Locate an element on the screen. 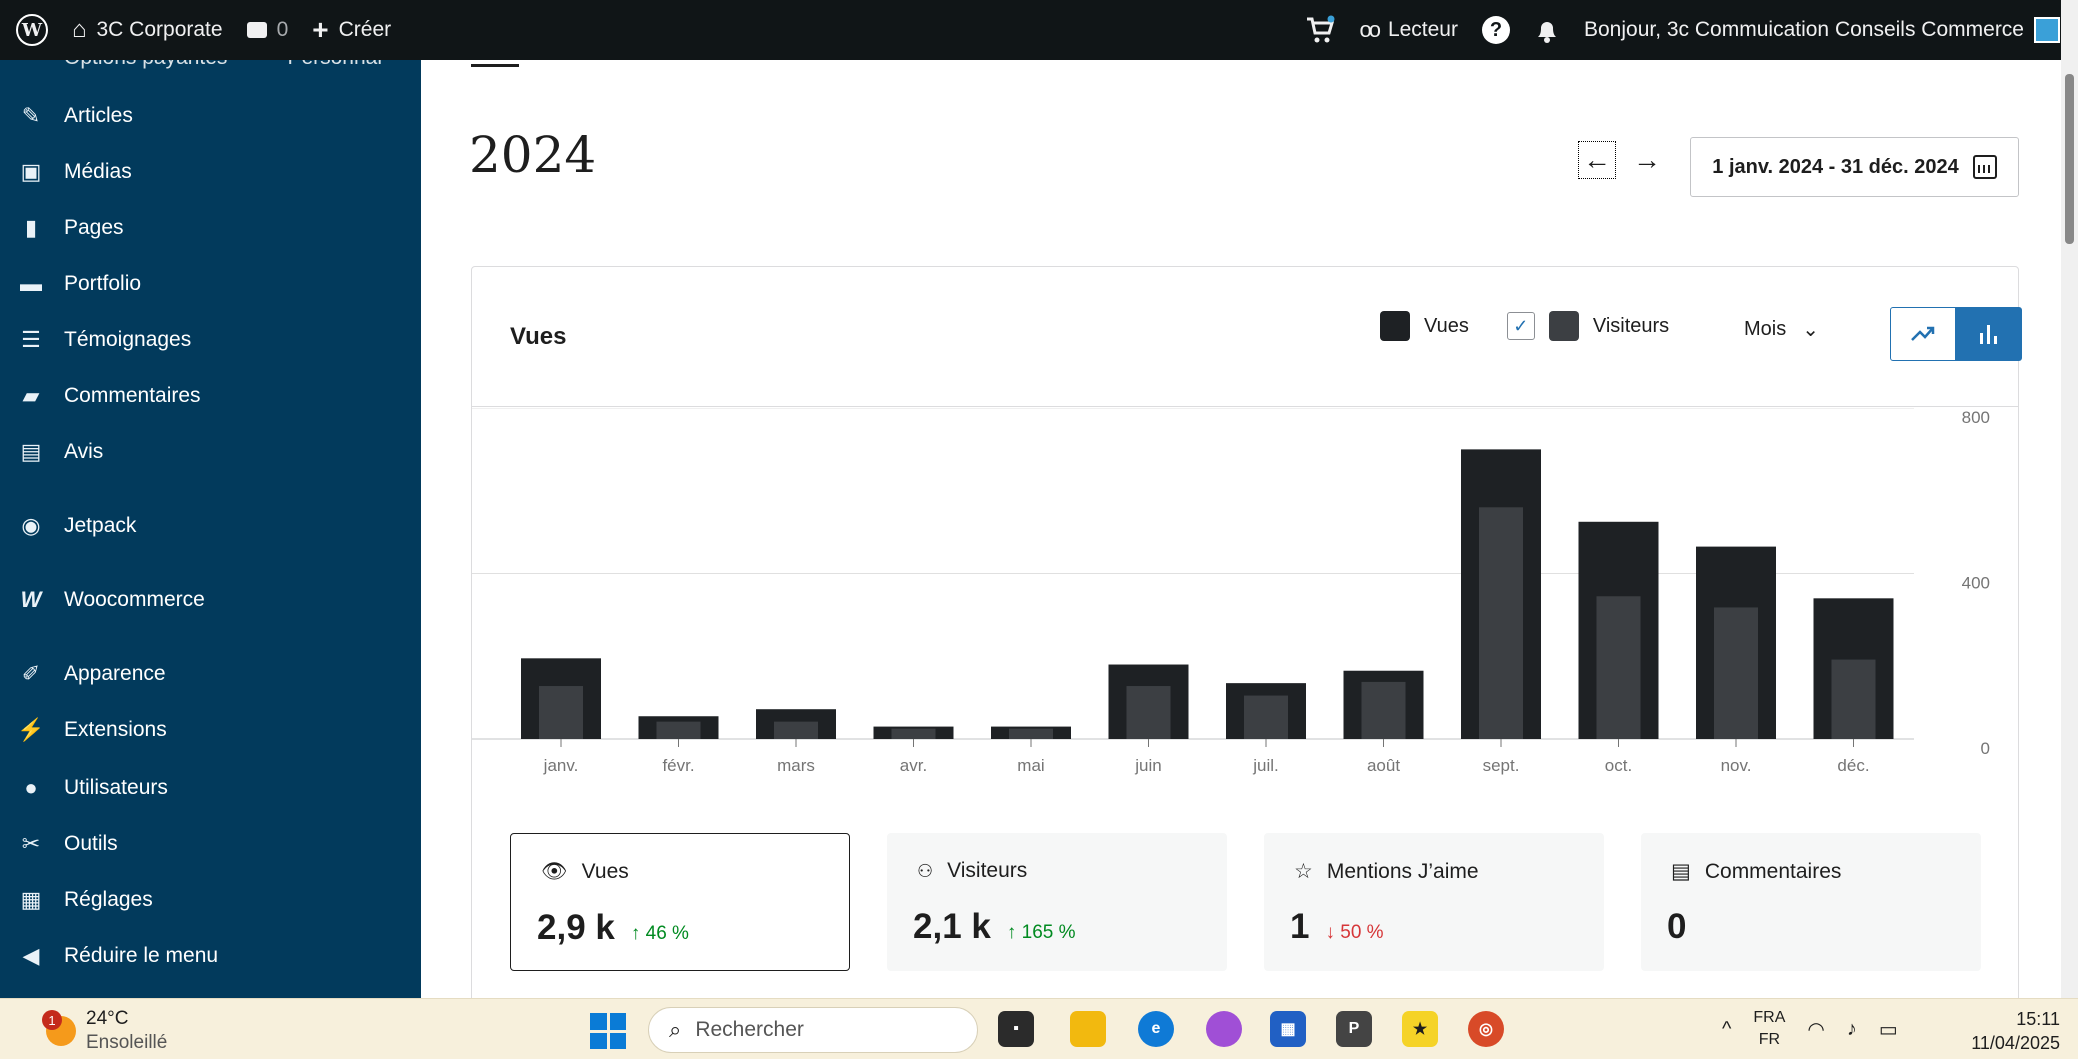 The width and height of the screenshot is (2078, 1059). visitors-checkbox: ✓ is located at coordinates (1520, 326).